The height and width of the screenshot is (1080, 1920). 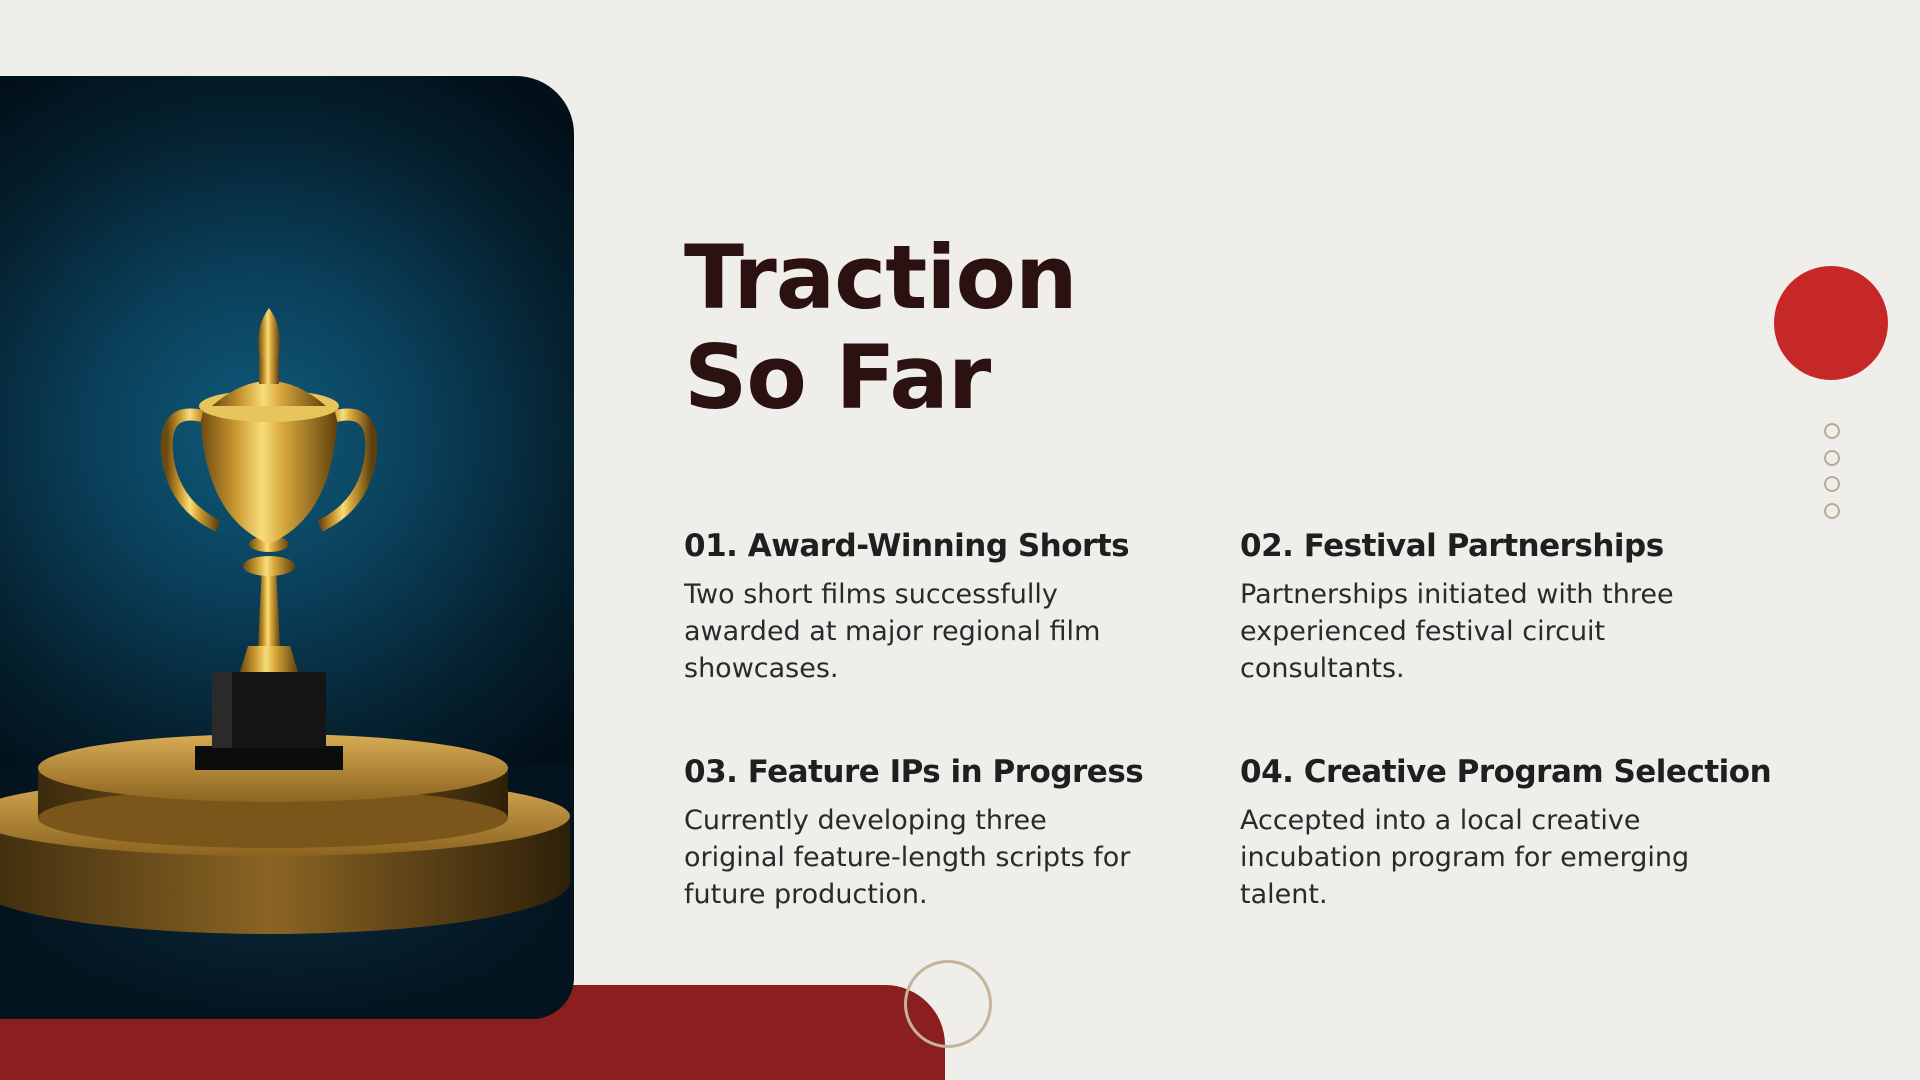 I want to click on title-line-2: So Far, so click(x=837, y=377).